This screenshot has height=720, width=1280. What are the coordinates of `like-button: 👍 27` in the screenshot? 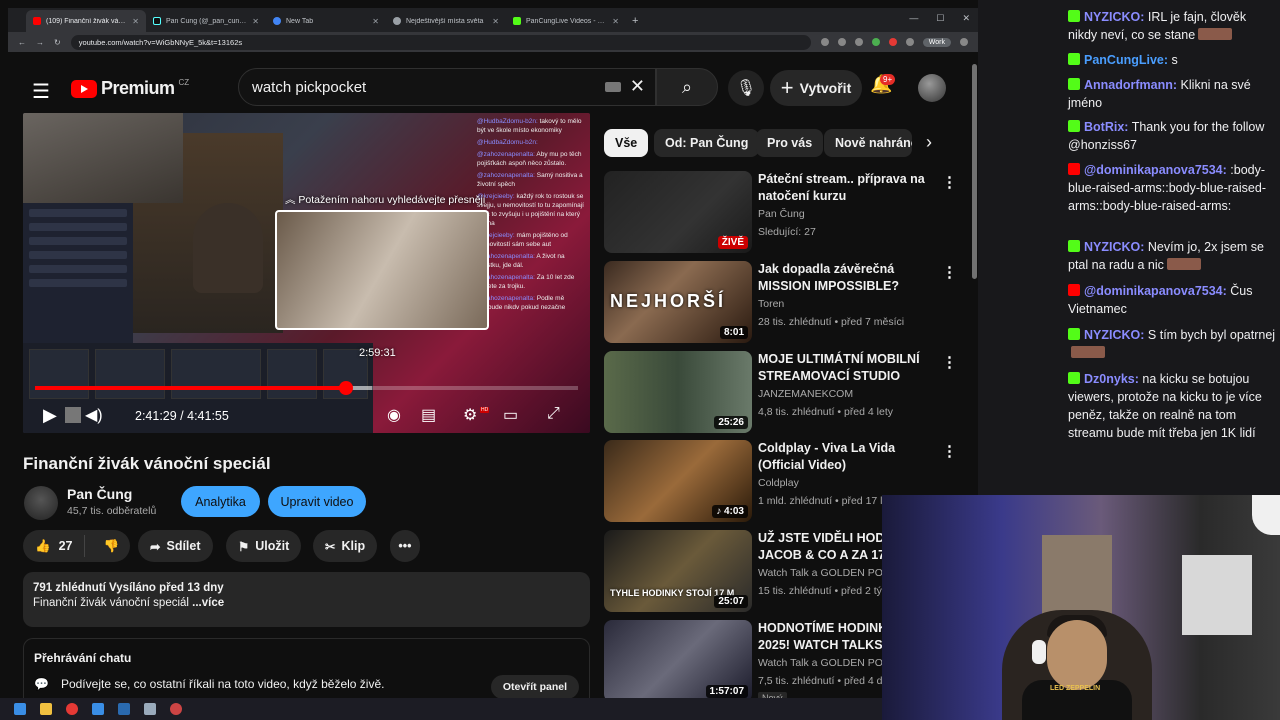 It's located at (54, 546).